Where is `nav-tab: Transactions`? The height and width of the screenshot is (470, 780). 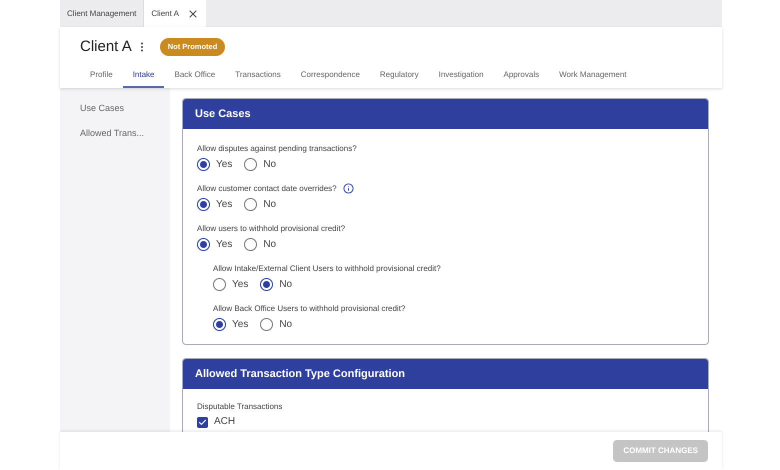 nav-tab: Transactions is located at coordinates (258, 75).